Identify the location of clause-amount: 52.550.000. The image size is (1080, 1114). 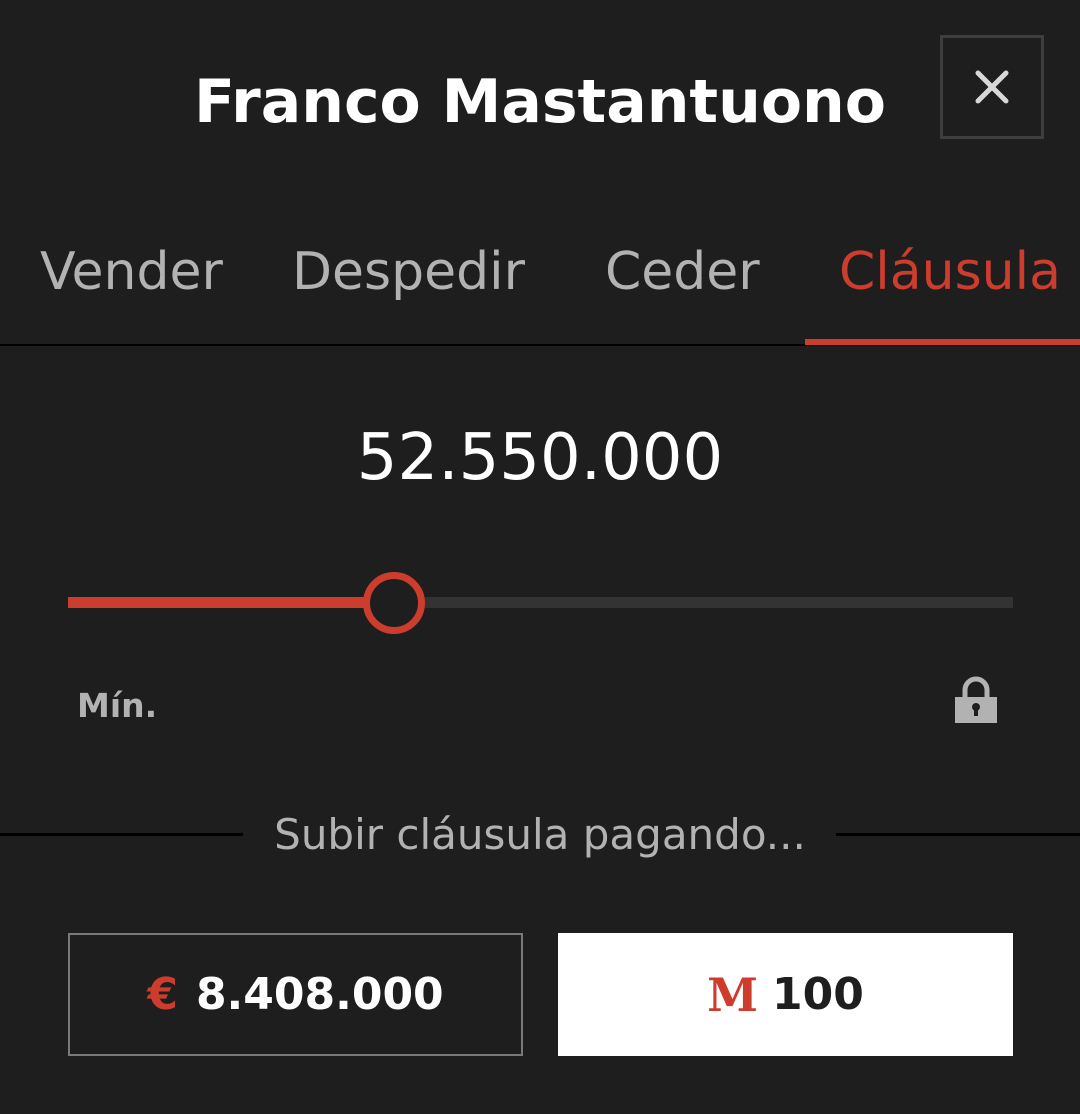
(540, 458).